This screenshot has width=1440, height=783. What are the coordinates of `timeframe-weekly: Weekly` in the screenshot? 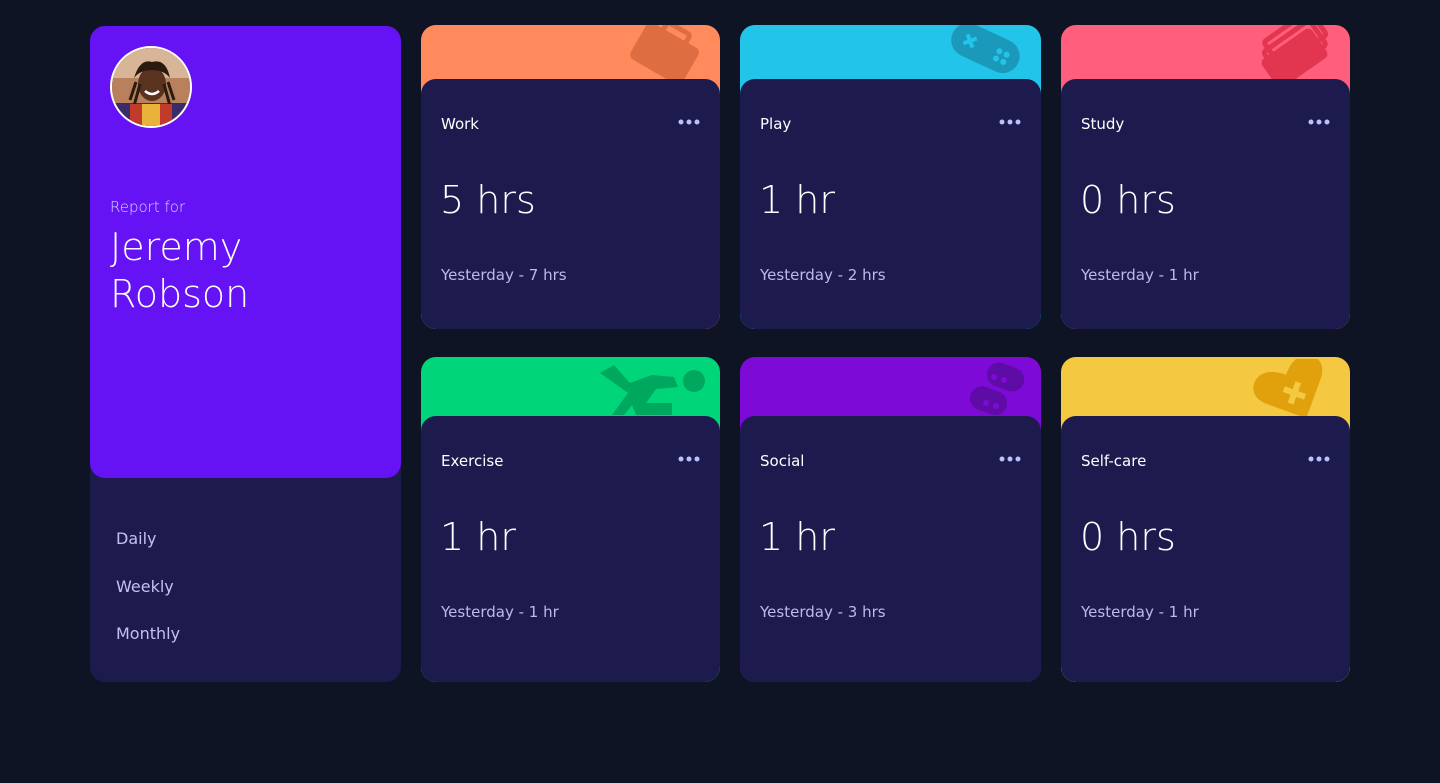 It's located at (148, 600).